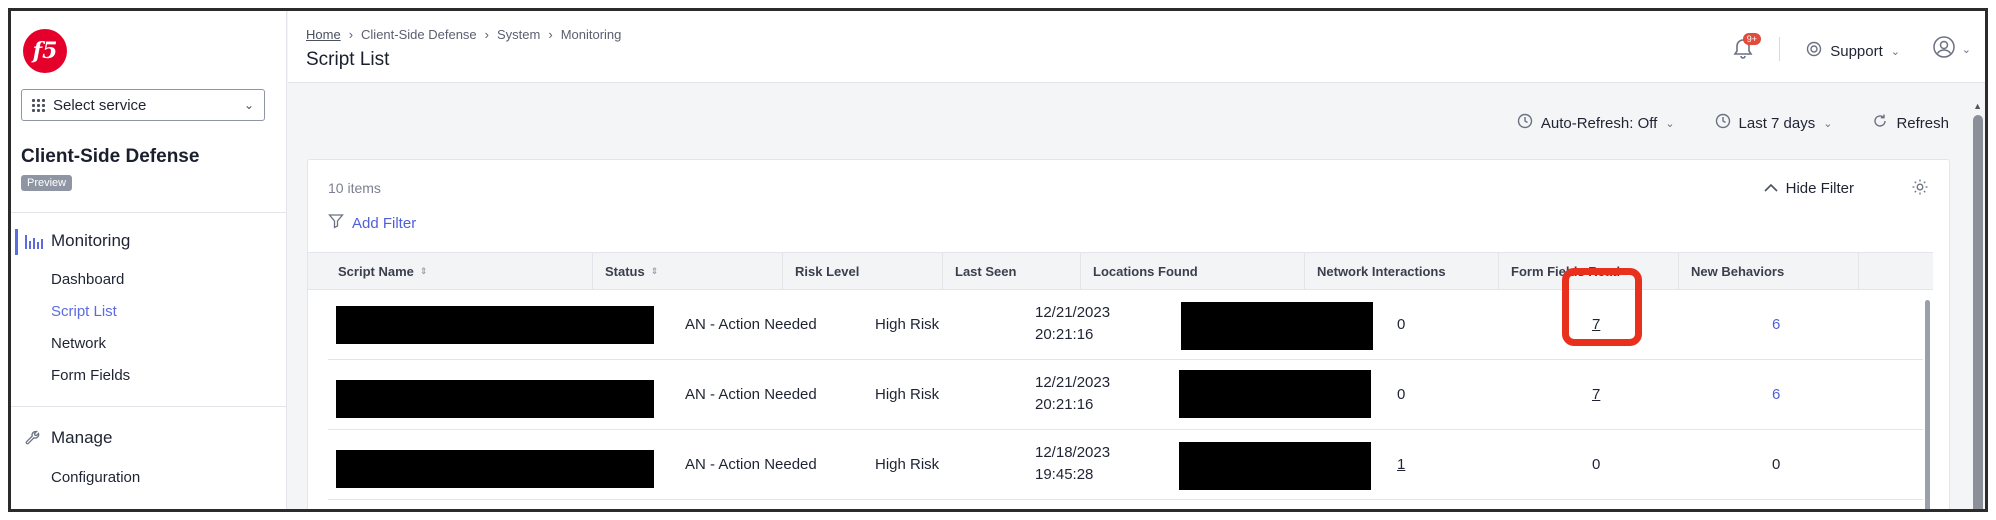 This screenshot has height=520, width=1996. Describe the element at coordinates (90, 375) in the screenshot. I see `sidebar-item-form-fields: Form Fields` at that location.